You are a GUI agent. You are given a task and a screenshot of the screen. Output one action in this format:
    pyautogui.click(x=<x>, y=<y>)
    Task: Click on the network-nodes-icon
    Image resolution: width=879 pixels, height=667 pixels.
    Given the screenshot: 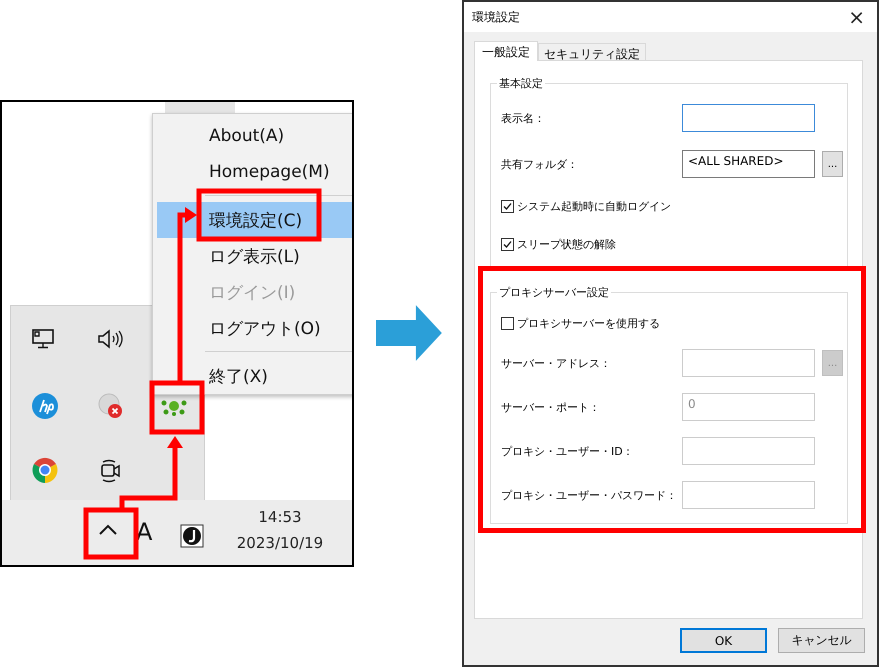 What is the action you would take?
    pyautogui.click(x=174, y=407)
    